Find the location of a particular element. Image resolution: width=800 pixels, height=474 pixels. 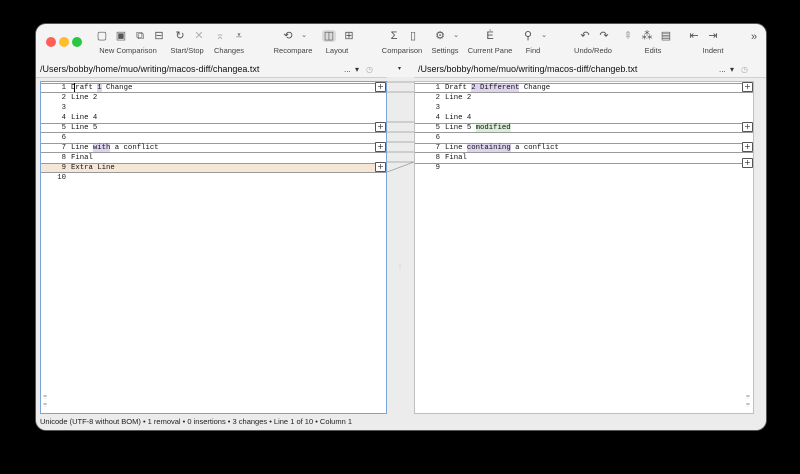

new-document-icon: ▢ is located at coordinates (102, 36).